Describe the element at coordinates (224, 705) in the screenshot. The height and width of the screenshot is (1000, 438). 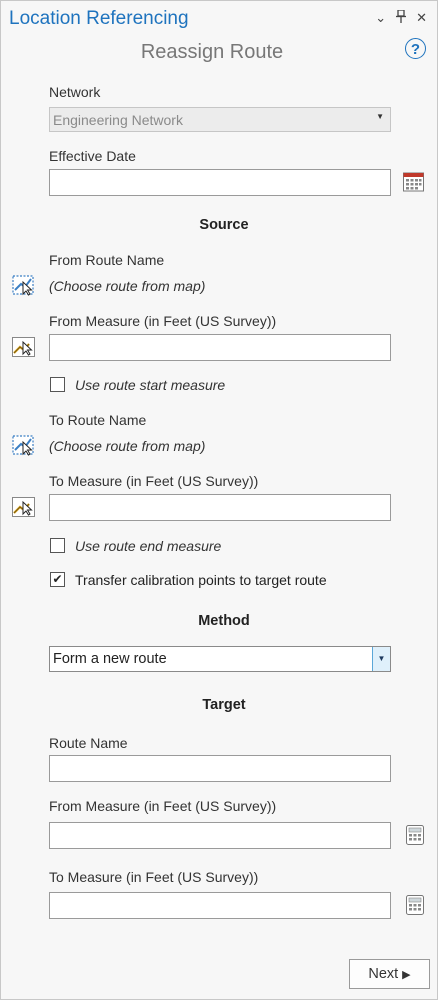
I see `target-heading: Target` at that location.